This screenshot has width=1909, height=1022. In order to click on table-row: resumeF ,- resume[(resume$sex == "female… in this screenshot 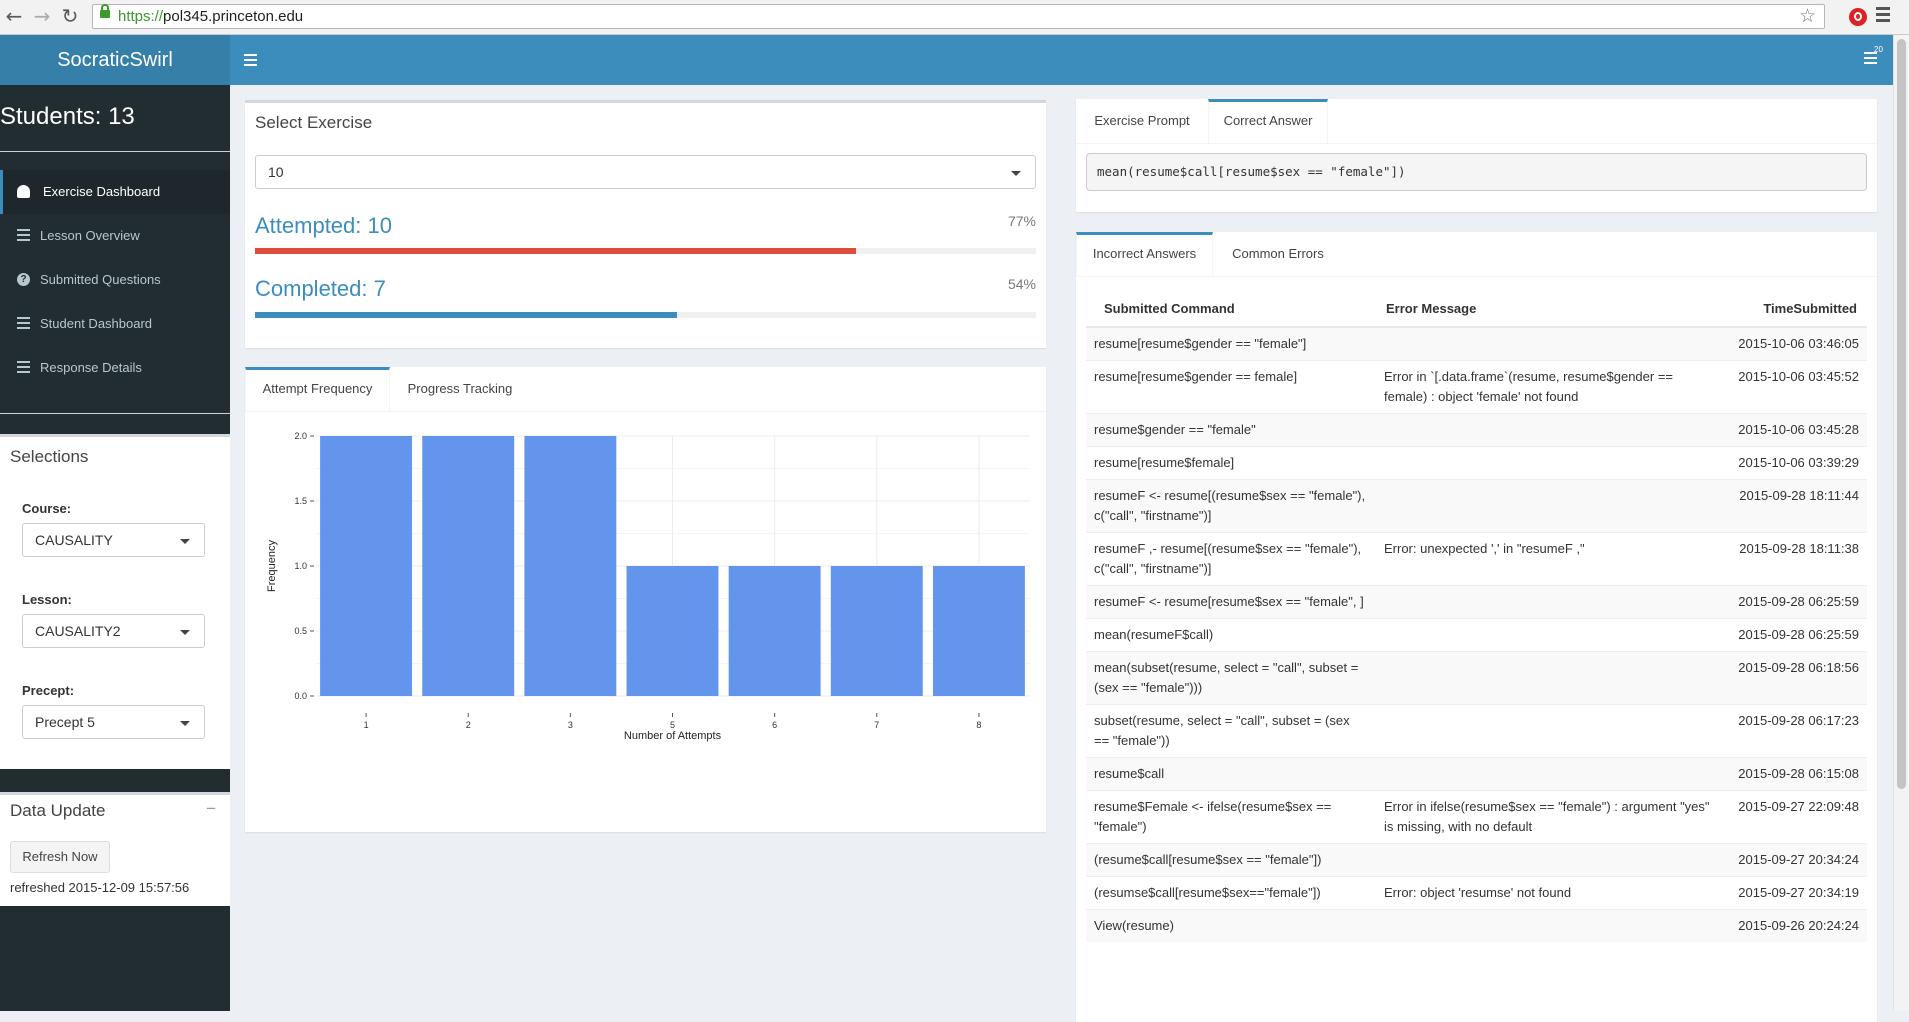, I will do `click(1476, 559)`.